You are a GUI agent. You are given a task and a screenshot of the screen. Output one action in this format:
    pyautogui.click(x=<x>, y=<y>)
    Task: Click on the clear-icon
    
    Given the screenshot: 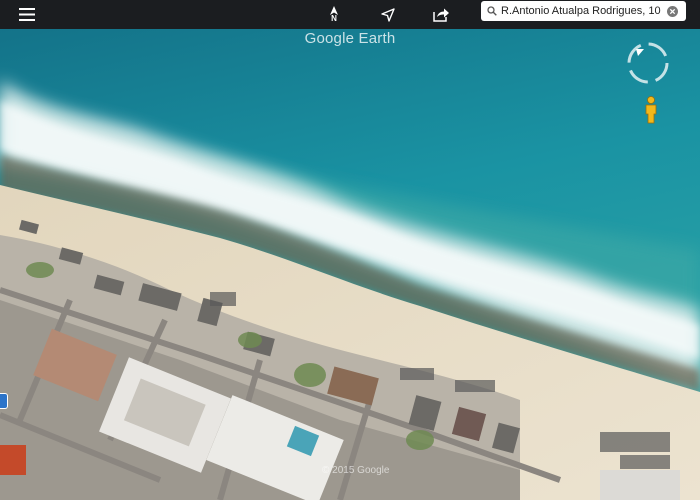 What is the action you would take?
    pyautogui.click(x=672, y=11)
    